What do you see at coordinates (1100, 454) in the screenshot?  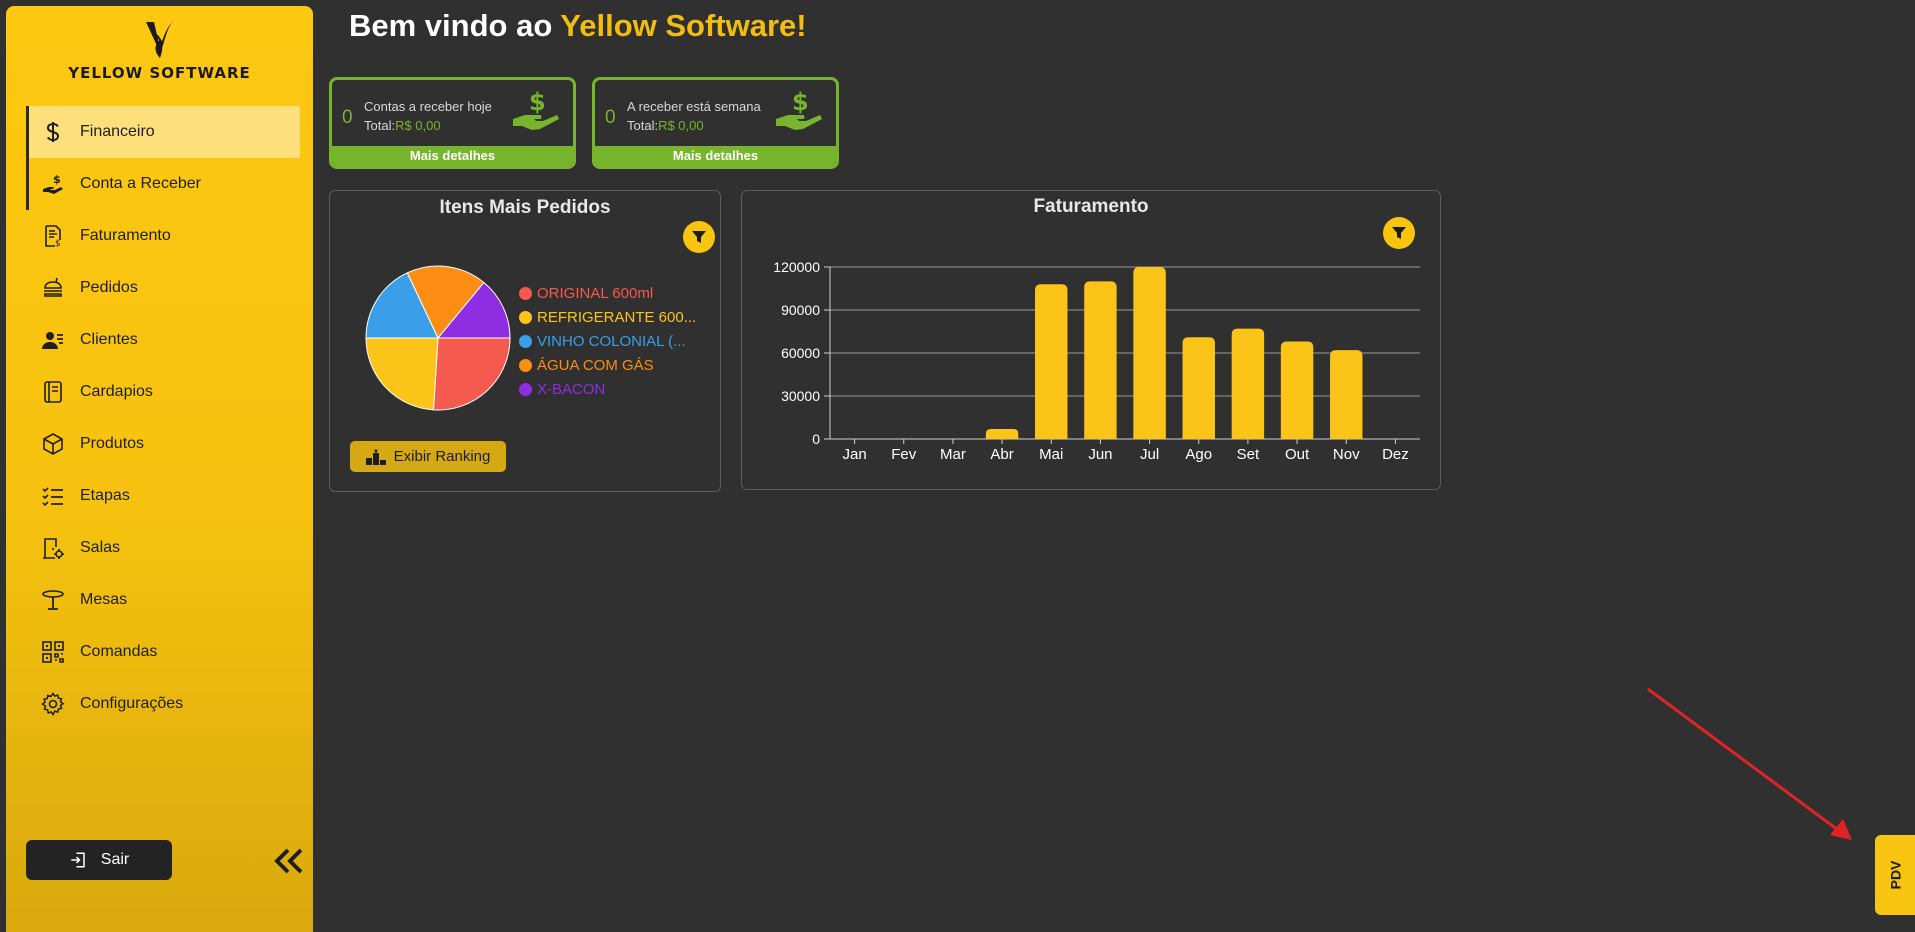 I see `x-tick-label: Jun` at bounding box center [1100, 454].